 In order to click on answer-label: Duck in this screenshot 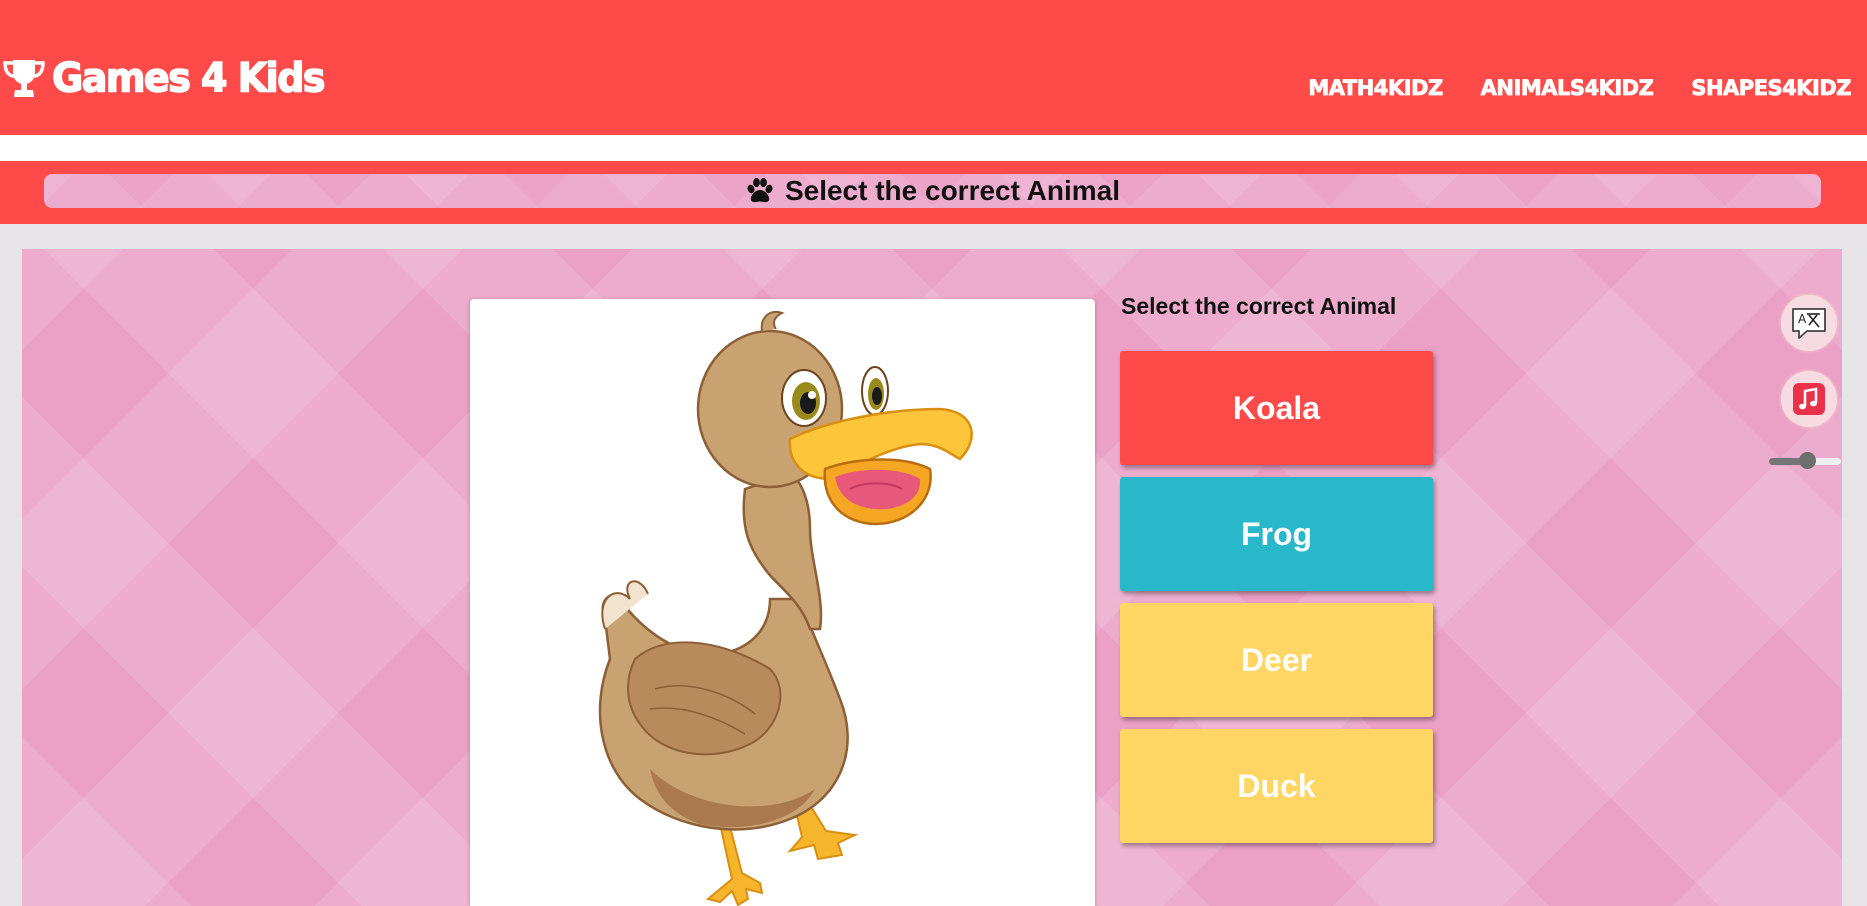, I will do `click(1276, 785)`.